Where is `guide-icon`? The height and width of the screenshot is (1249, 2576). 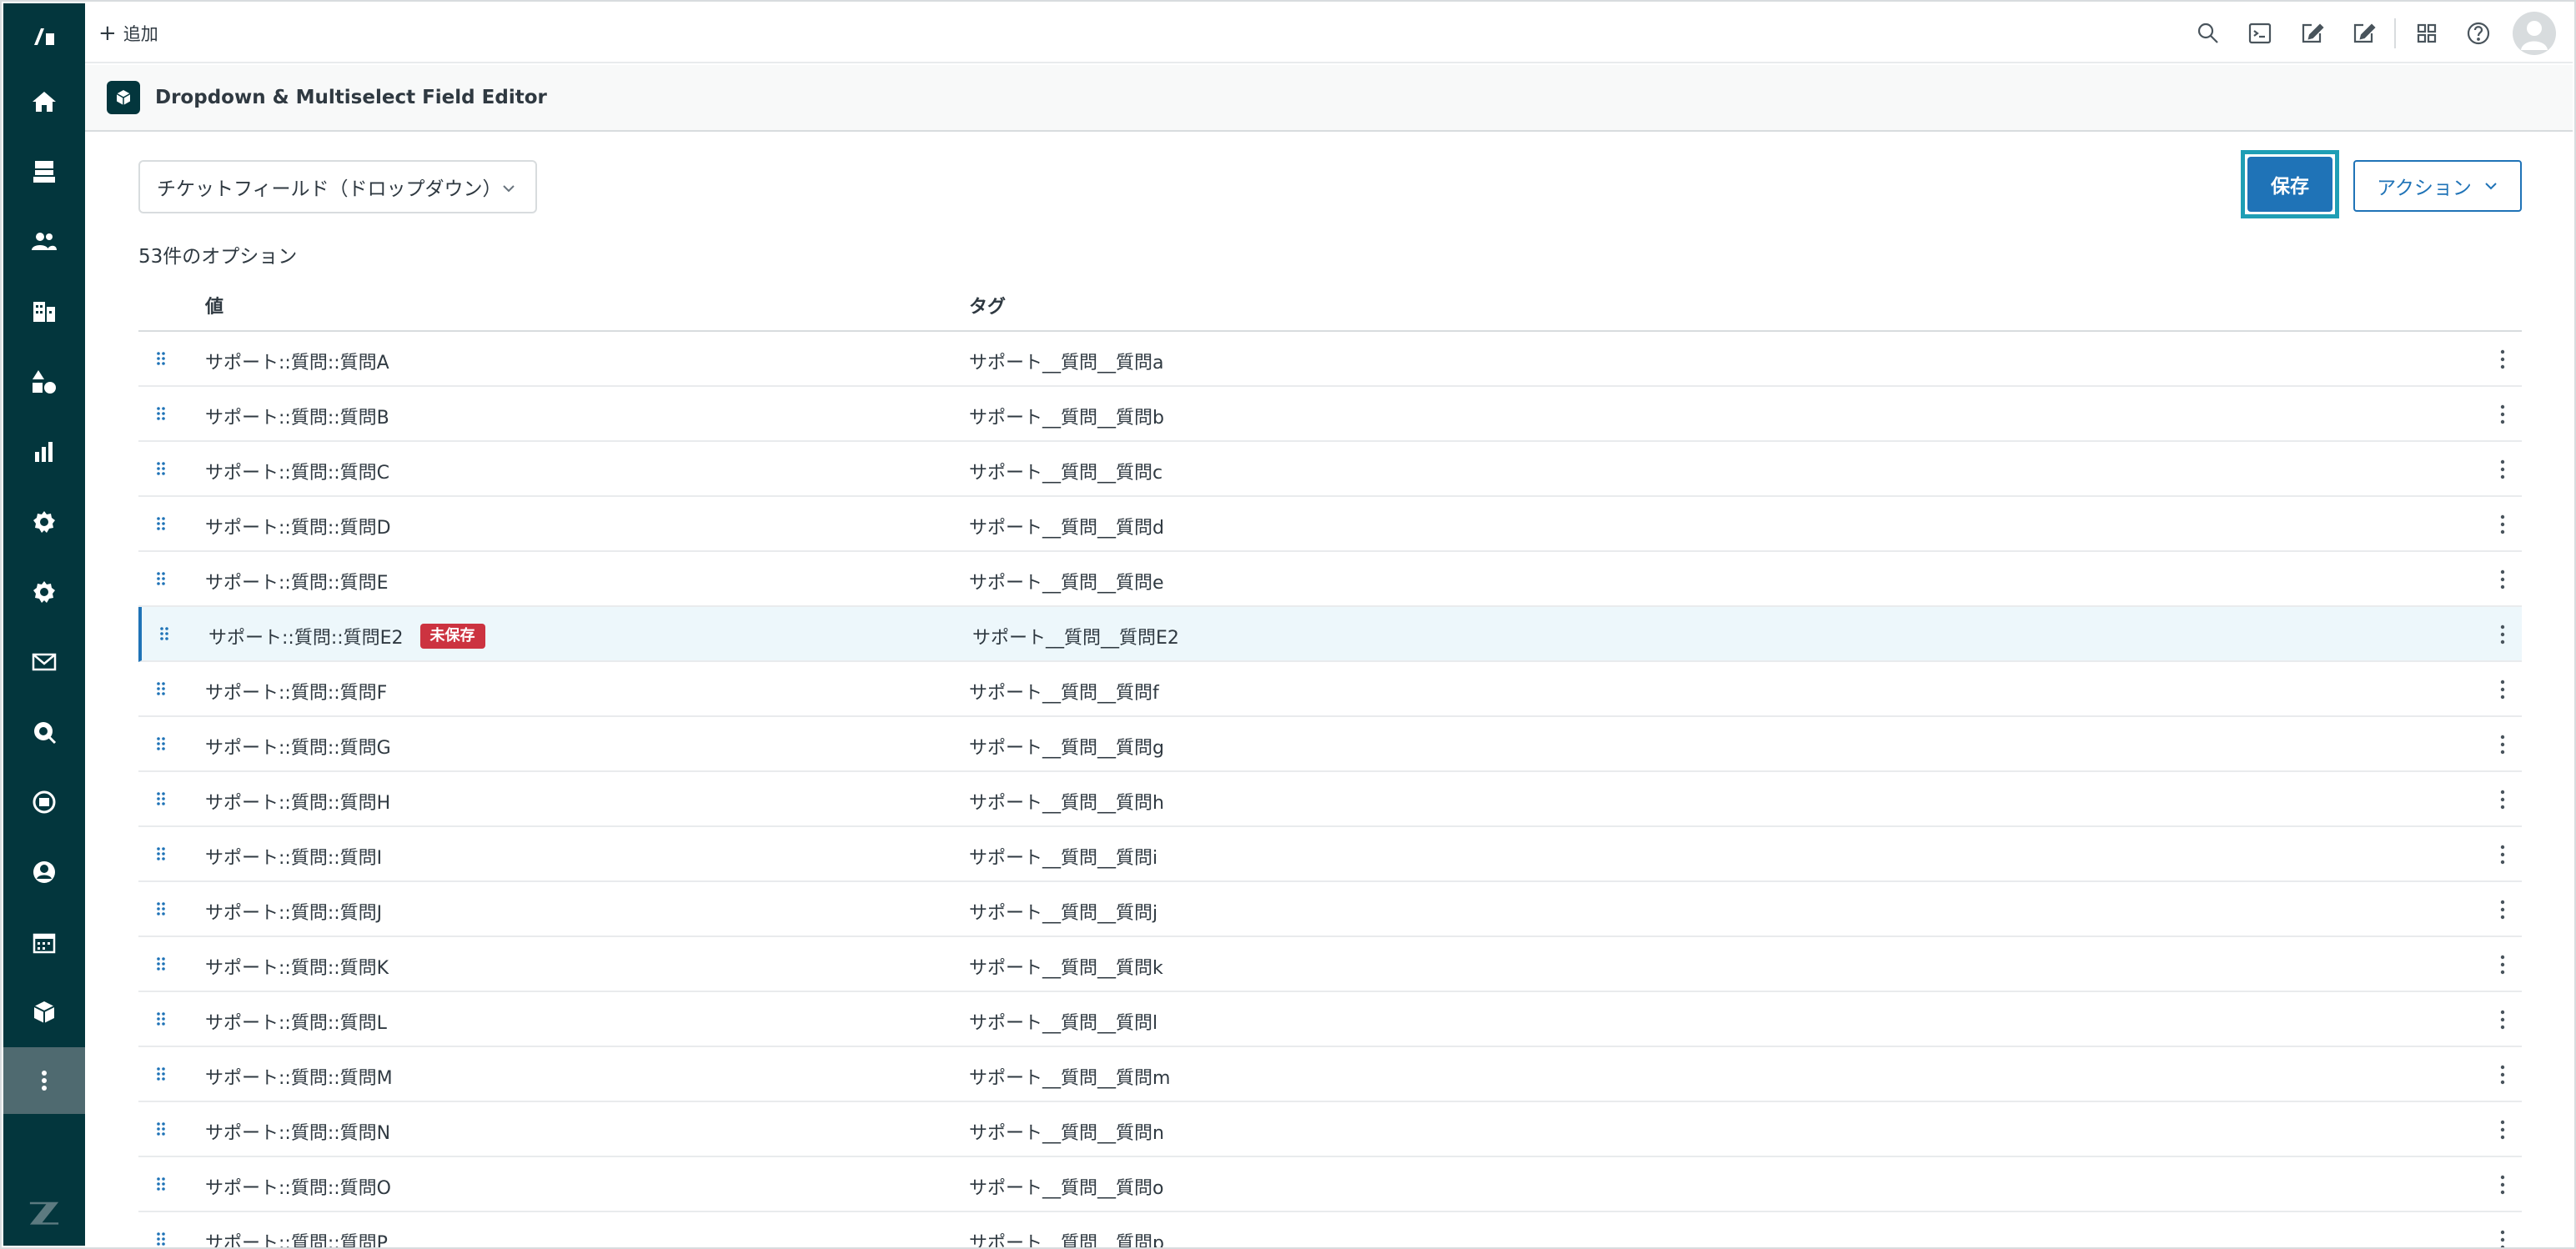
guide-icon is located at coordinates (44, 802).